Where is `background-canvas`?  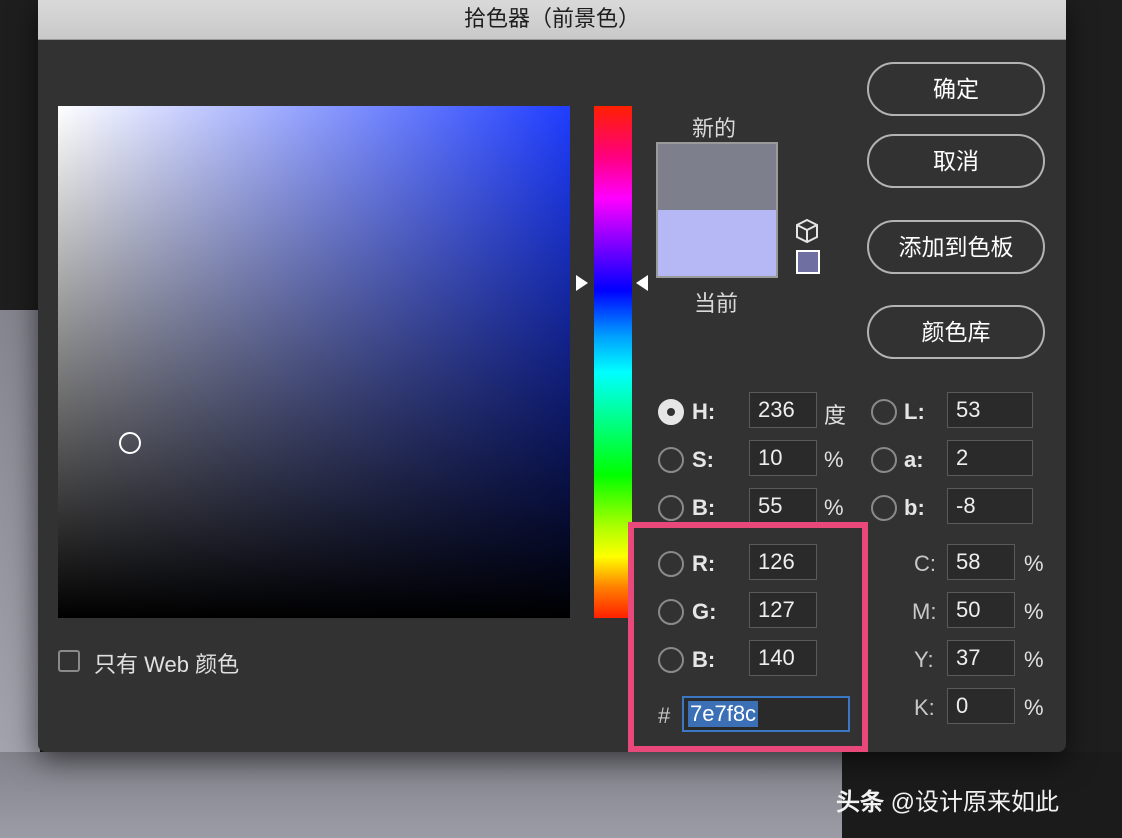 background-canvas is located at coordinates (421, 795).